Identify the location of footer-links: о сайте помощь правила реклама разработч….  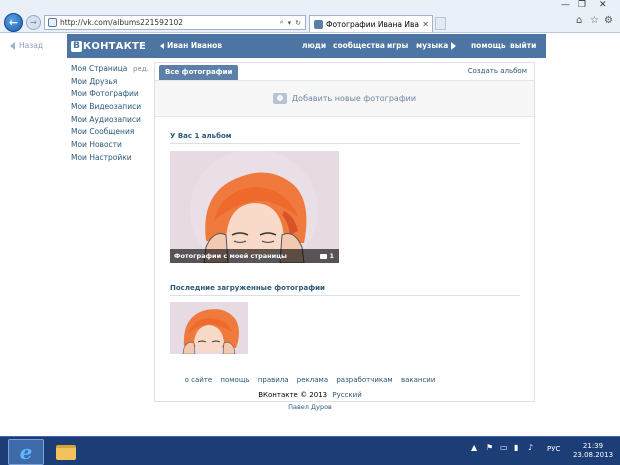
(310, 380).